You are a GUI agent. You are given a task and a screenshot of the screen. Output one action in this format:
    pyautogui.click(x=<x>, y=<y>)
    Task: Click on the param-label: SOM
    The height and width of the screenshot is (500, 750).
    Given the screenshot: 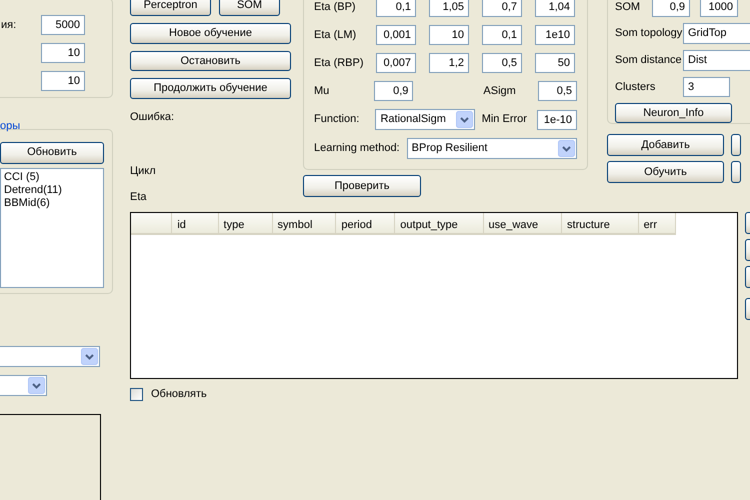 What is the action you would take?
    pyautogui.click(x=628, y=7)
    